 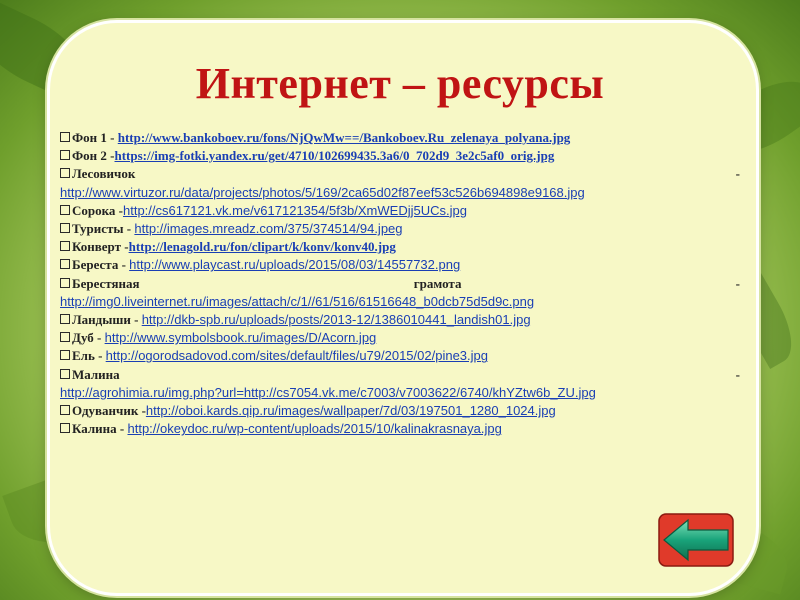 What do you see at coordinates (100, 429) in the screenshot?
I see `resource-label: Калина -` at bounding box center [100, 429].